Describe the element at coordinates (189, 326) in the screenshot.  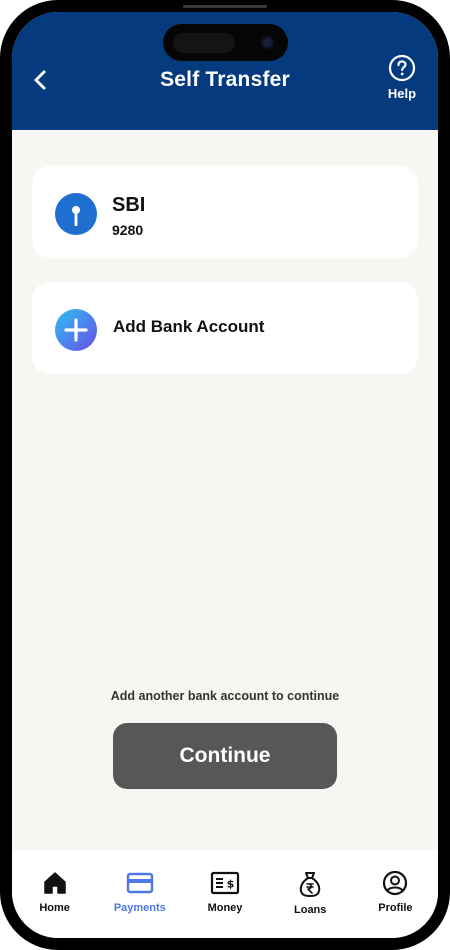
I see `add-bank-account-label: Add Bank Account` at that location.